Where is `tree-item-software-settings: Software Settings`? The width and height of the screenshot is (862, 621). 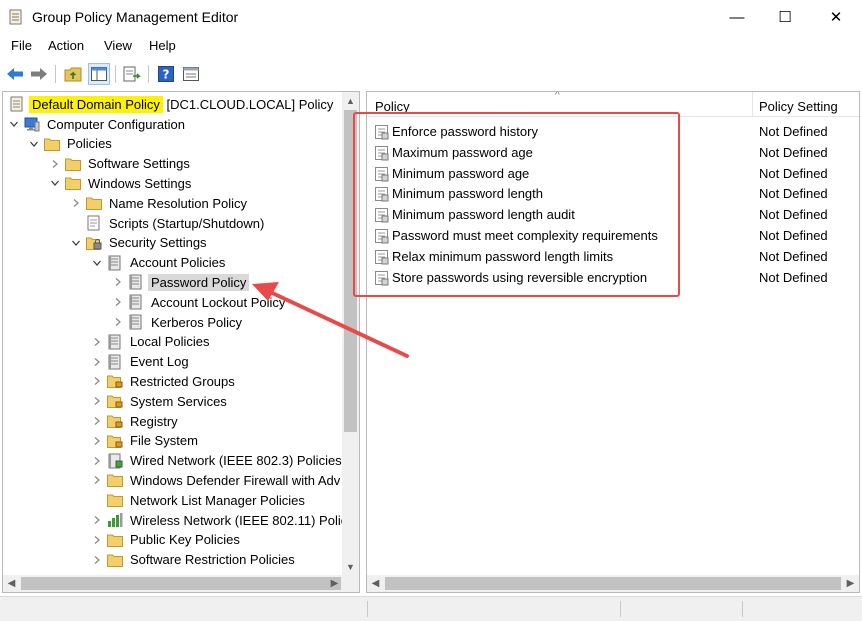 tree-item-software-settings: Software Settings is located at coordinates (120, 164).